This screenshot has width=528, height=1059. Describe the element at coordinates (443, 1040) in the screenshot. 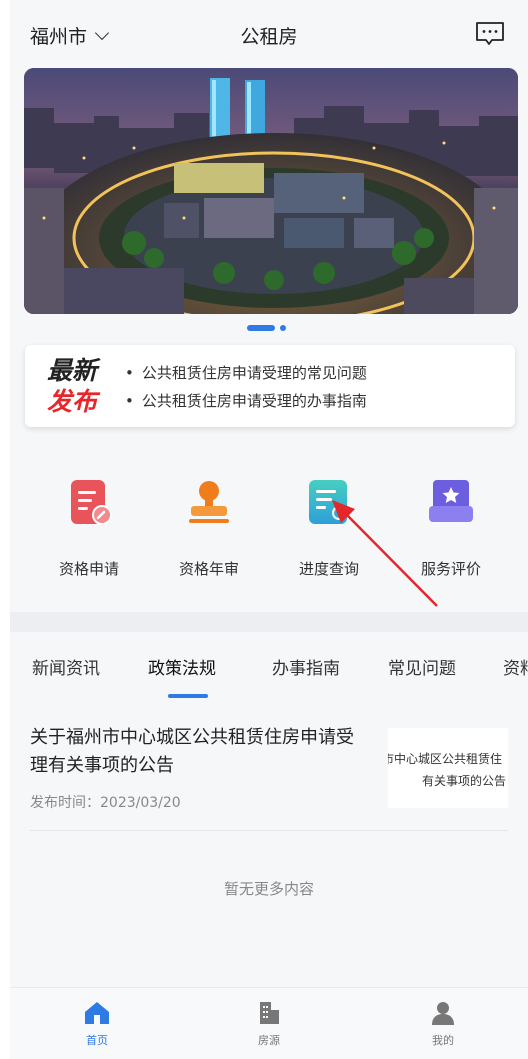

I see `nav-label: 我的` at that location.